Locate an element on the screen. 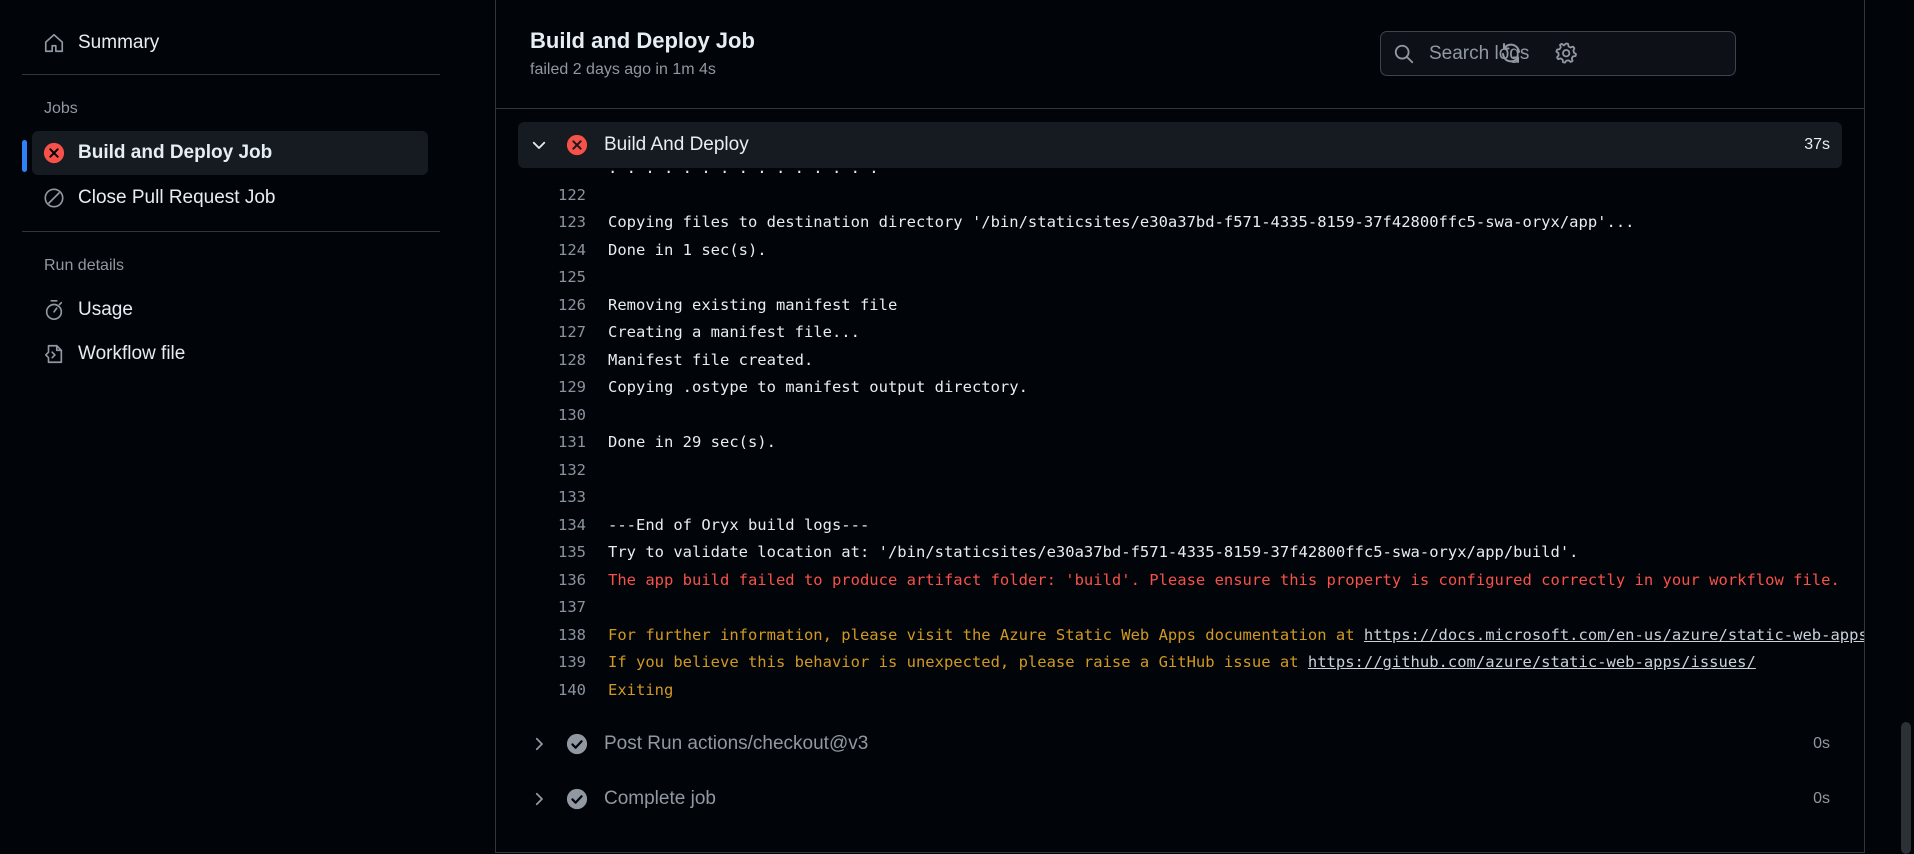 The image size is (1914, 854). scrollbar-thumb is located at coordinates (1906, 788).